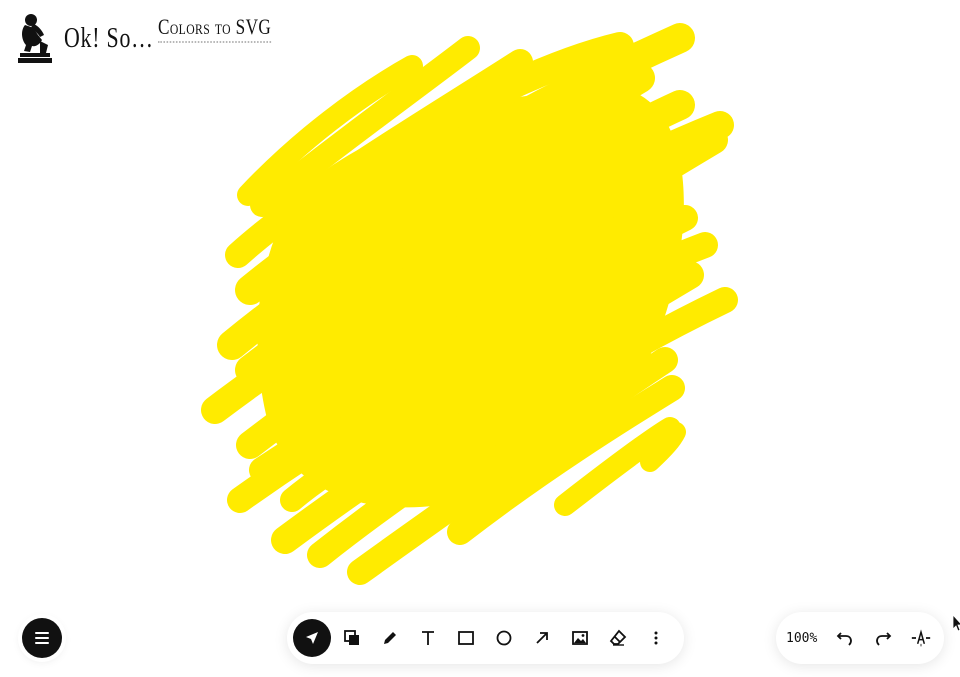 Image resolution: width=960 pixels, height=677 pixels. I want to click on eraser-icon, so click(618, 637).